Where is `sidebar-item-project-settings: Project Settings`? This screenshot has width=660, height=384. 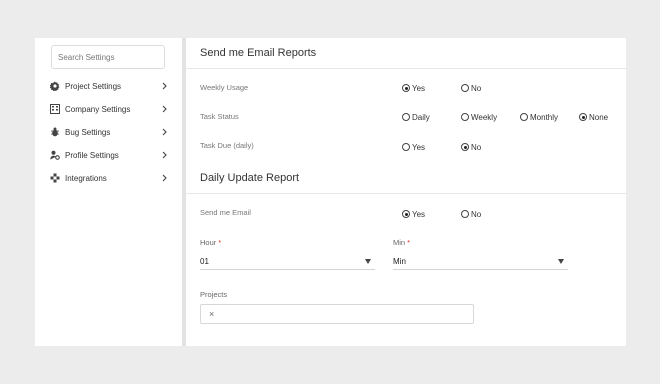 sidebar-item-project-settings: Project Settings is located at coordinates (109, 86).